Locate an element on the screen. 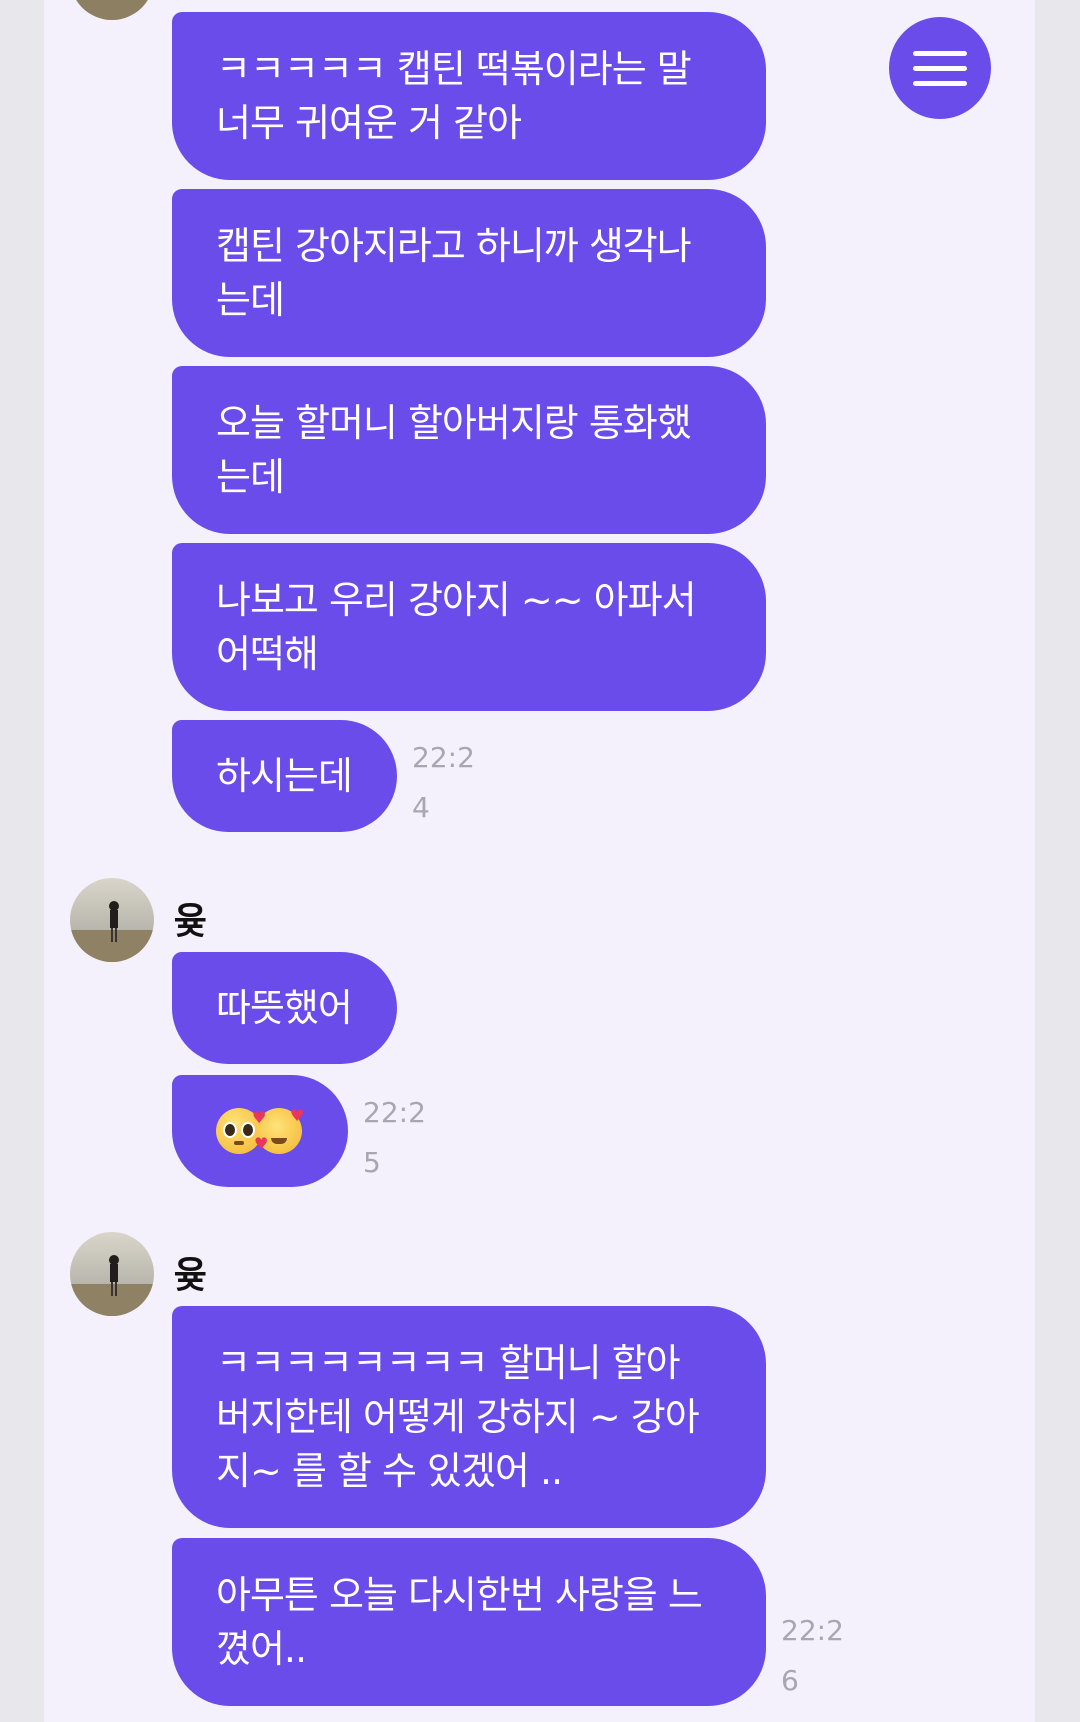 The width and height of the screenshot is (1080, 1722). message-text: 오늘 할머니 할아버지랑 통화했 는데 is located at coordinates (454, 450).